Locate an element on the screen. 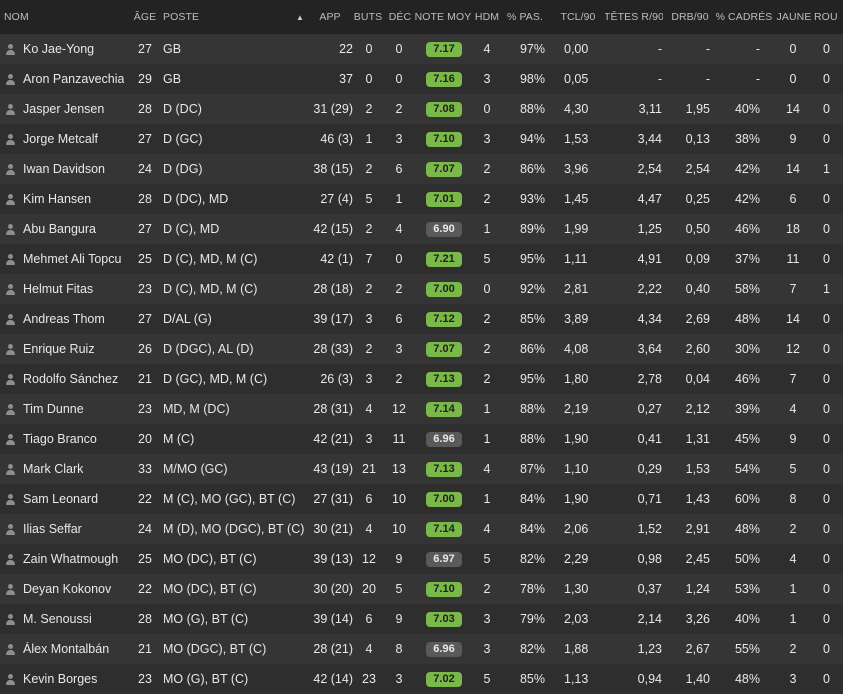 The image size is (843, 694). player-tackles: 1,99 is located at coordinates (576, 229).